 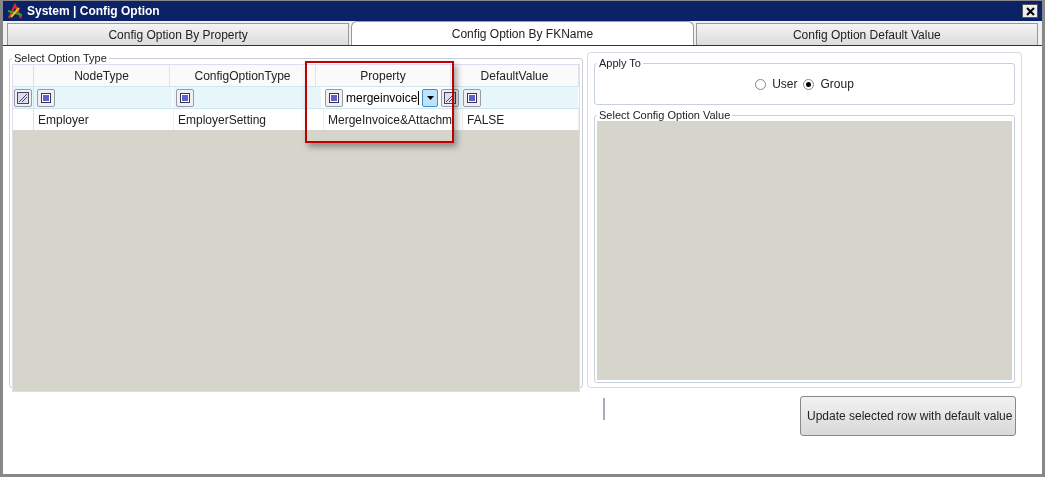 I want to click on window-title: System | Config Option, so click(x=94, y=11).